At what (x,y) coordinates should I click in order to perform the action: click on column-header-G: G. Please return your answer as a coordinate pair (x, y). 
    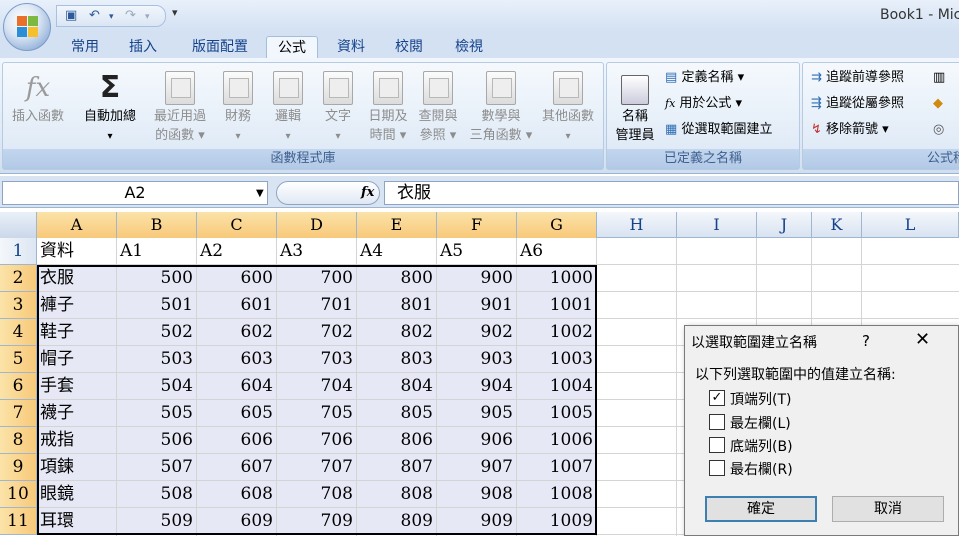
    Looking at the image, I should click on (557, 225).